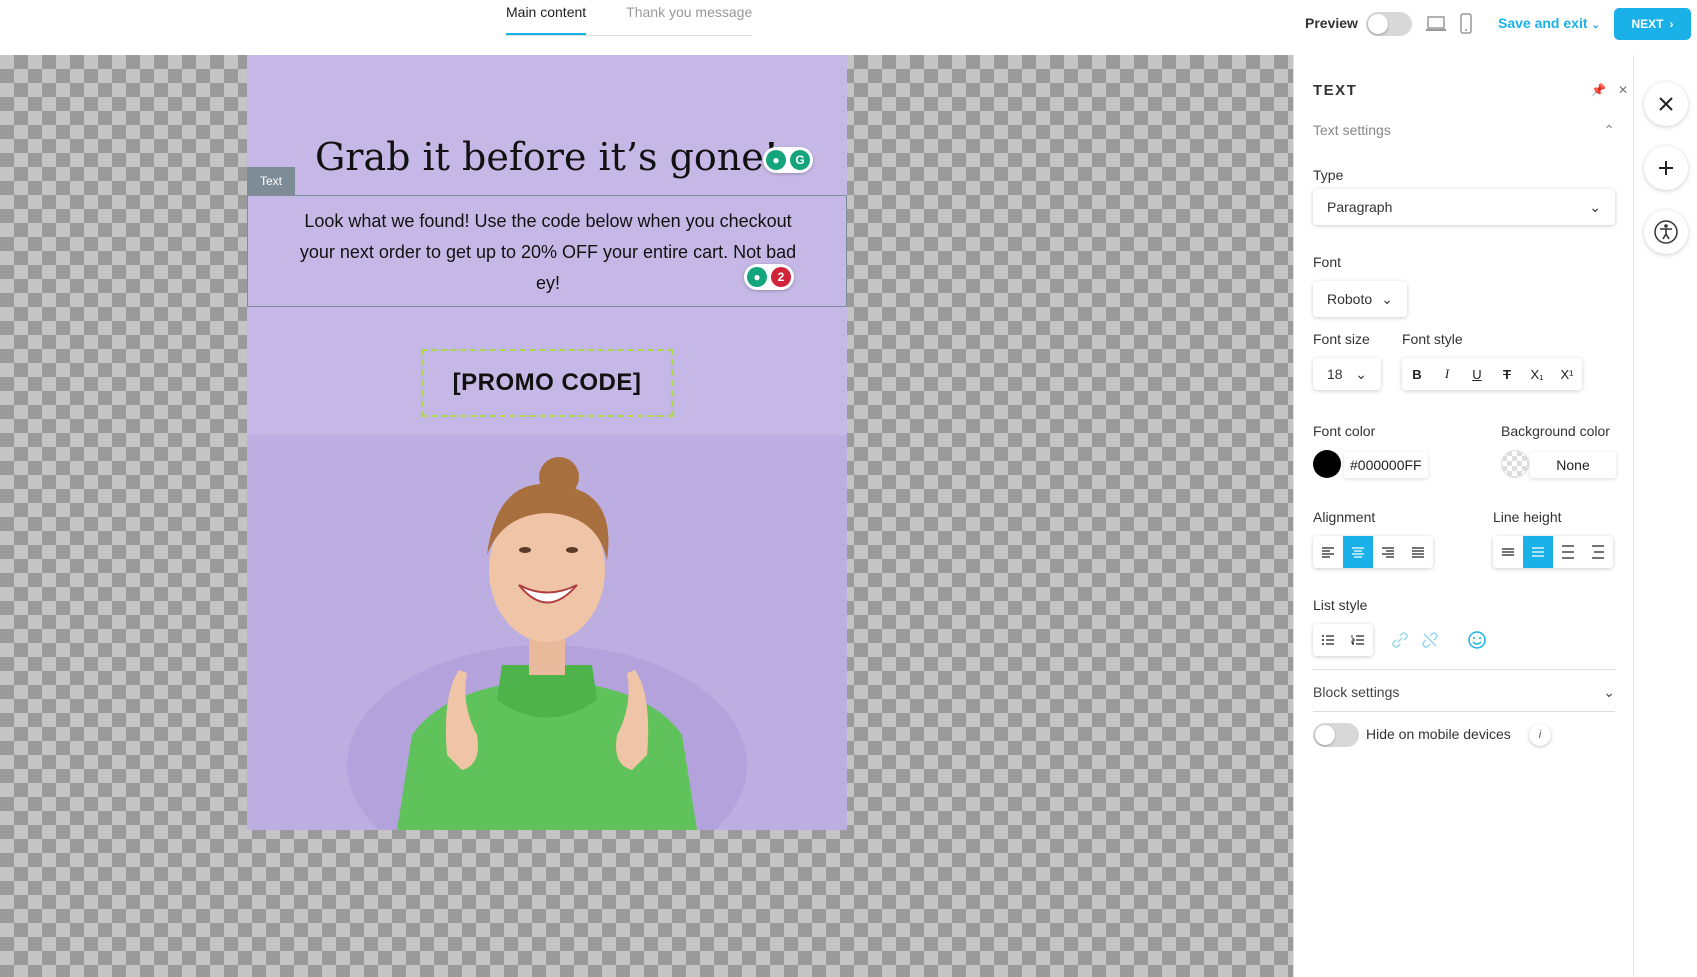 Image resolution: width=1697 pixels, height=977 pixels. I want to click on line-height-normal-icon, so click(1538, 552).